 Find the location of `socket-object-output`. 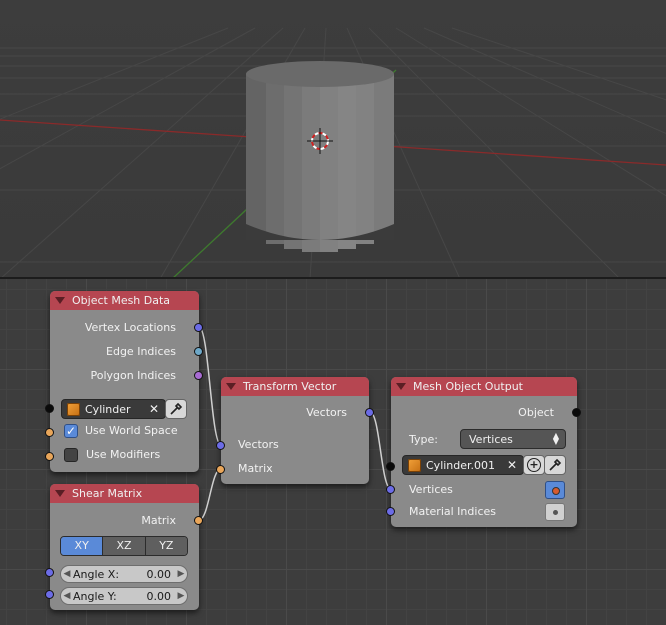

socket-object-output is located at coordinates (576, 412).